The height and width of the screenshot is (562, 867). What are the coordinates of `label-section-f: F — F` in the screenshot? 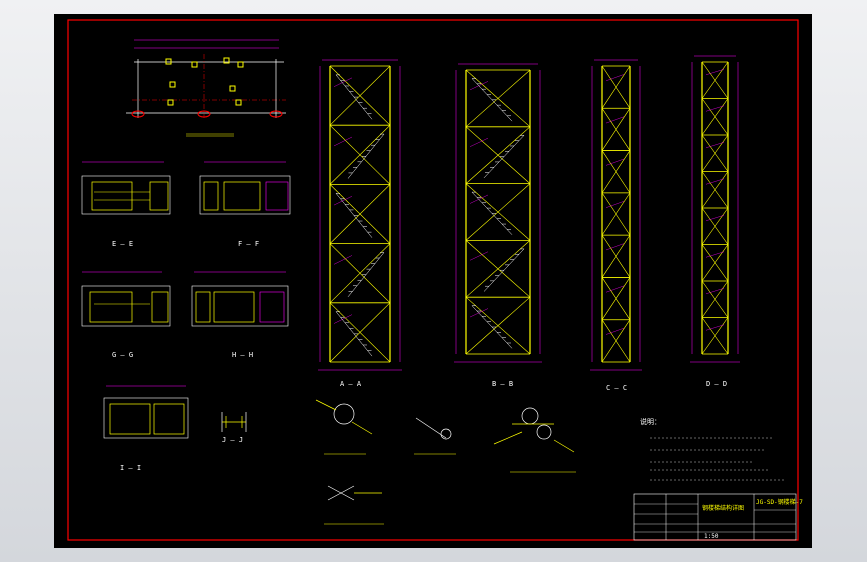 It's located at (248, 244).